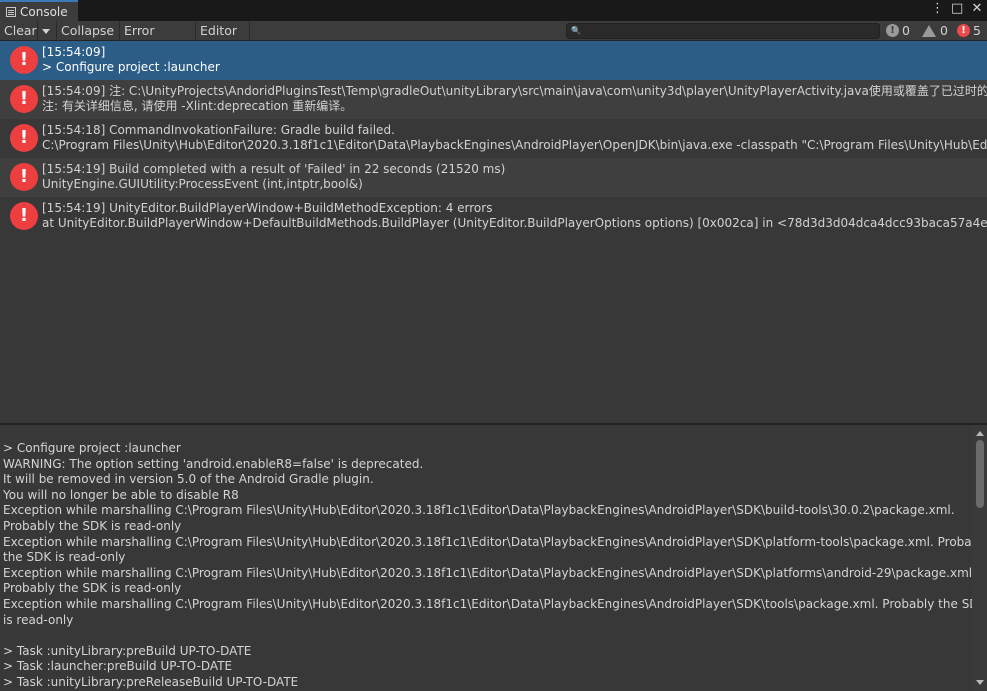 This screenshot has height=691, width=987. What do you see at coordinates (158, 39) in the screenshot?
I see `error-pause-toggle: Error Pause` at bounding box center [158, 39].